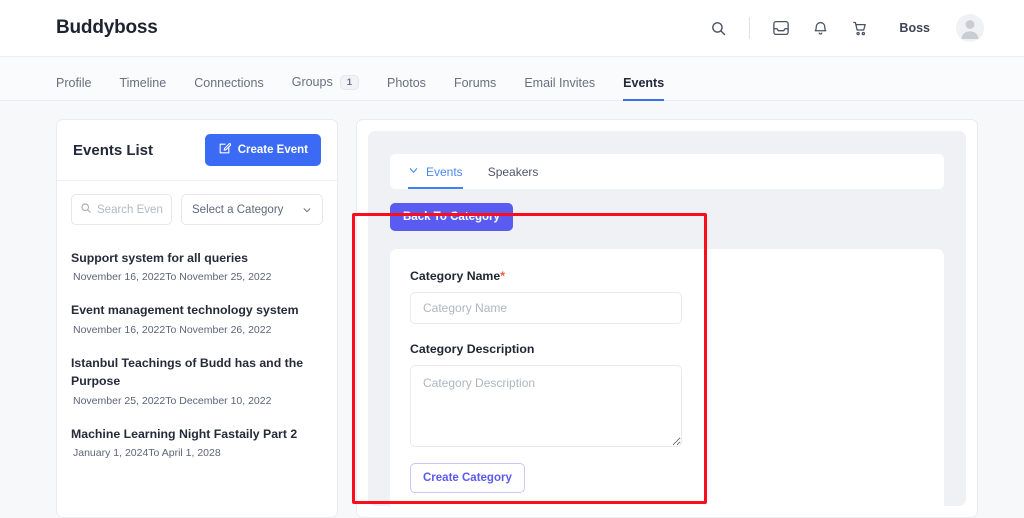 This screenshot has width=1024, height=518. What do you see at coordinates (820, 28) in the screenshot?
I see `bell-icon` at bounding box center [820, 28].